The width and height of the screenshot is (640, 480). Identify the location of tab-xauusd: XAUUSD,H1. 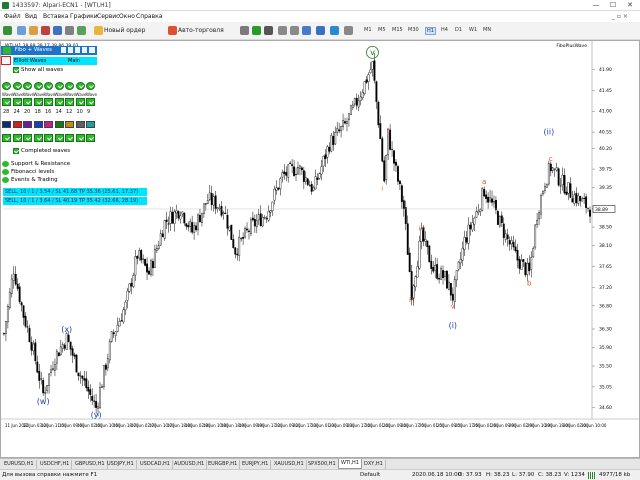
(289, 464).